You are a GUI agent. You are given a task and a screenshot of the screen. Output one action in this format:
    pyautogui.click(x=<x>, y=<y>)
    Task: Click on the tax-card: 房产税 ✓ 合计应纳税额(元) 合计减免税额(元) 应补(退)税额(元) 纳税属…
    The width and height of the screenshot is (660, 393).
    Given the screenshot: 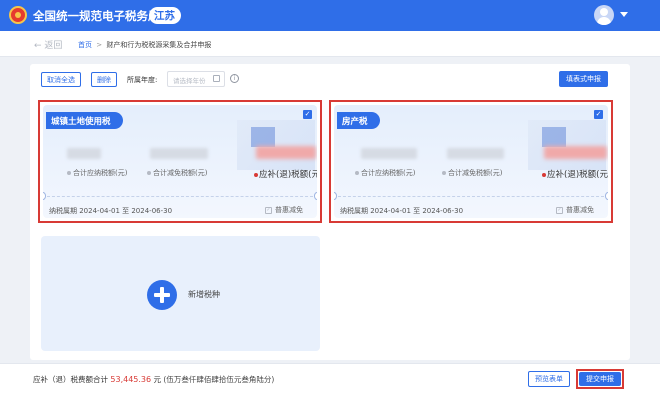 What is the action you would take?
    pyautogui.click(x=471, y=161)
    